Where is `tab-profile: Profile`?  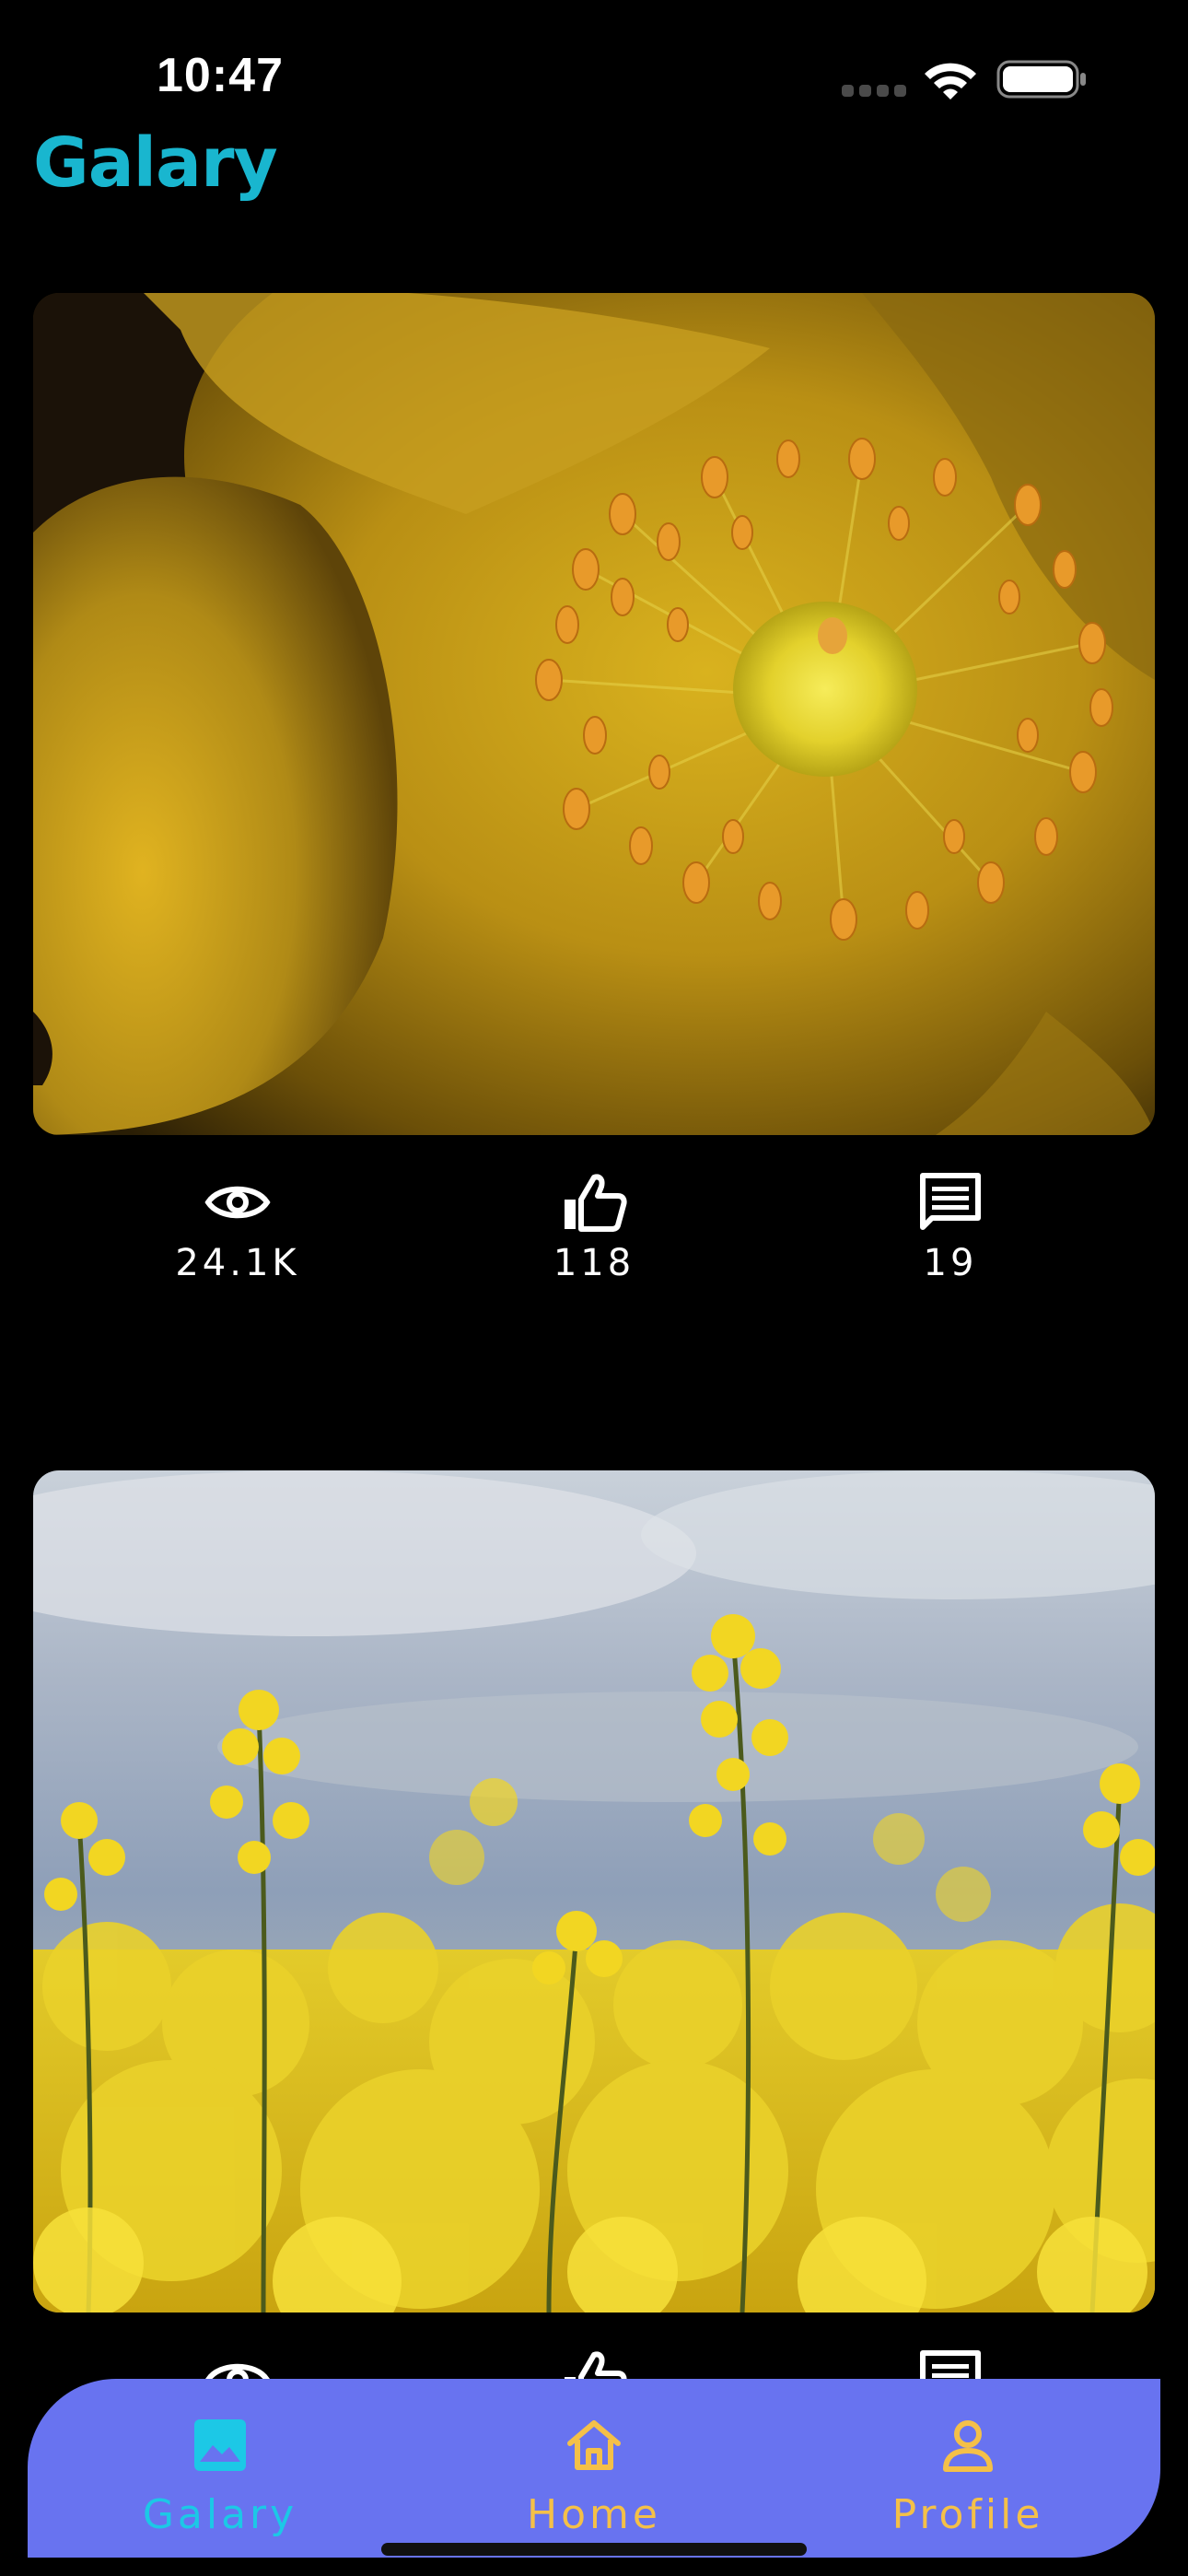 tab-profile: Profile is located at coordinates (968, 2477).